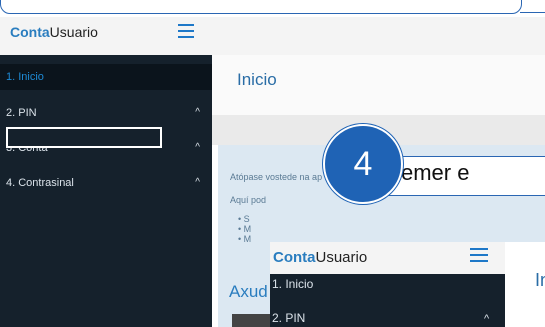 The height and width of the screenshot is (327, 545). I want to click on sidebar-item-inicio: 1. Inicio, so click(106, 77).